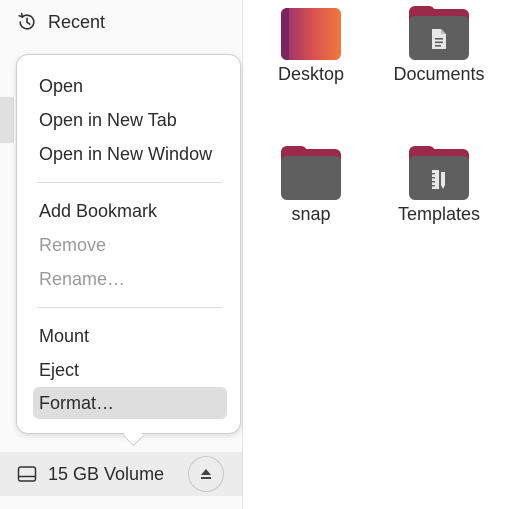  I want to click on file-name: Documents, so click(439, 74).